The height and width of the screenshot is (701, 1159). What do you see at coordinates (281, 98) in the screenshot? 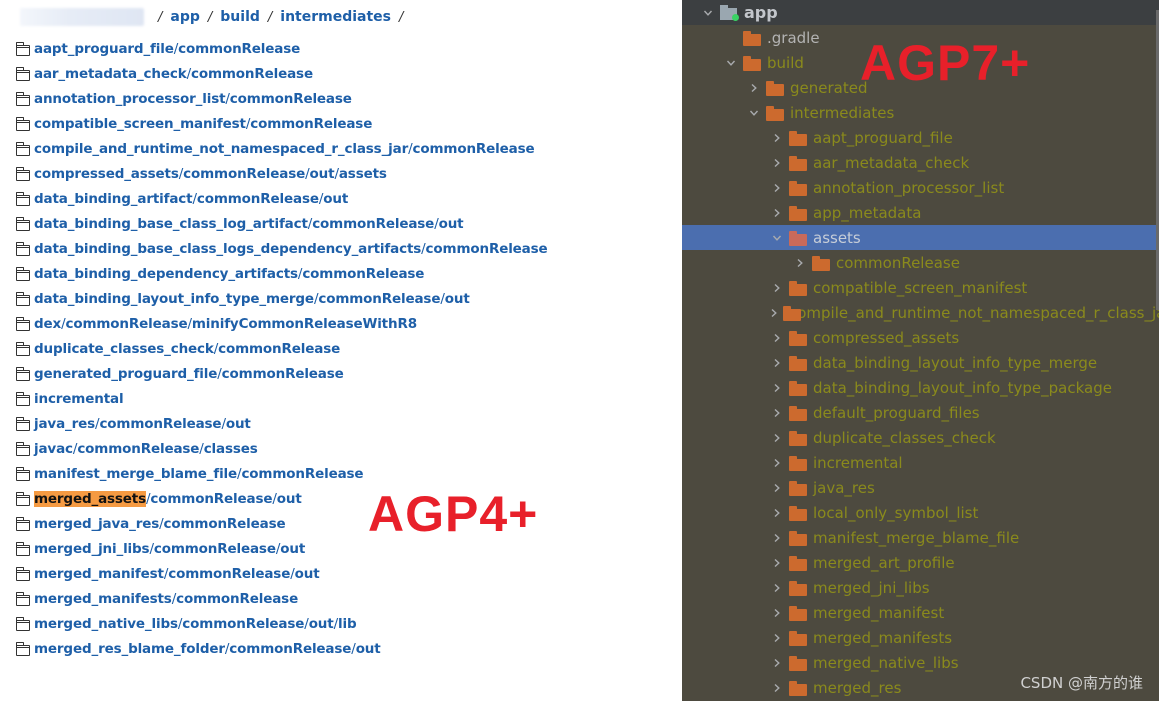
I see `directory-list-item: annotation_processor_list / commonRelease` at bounding box center [281, 98].